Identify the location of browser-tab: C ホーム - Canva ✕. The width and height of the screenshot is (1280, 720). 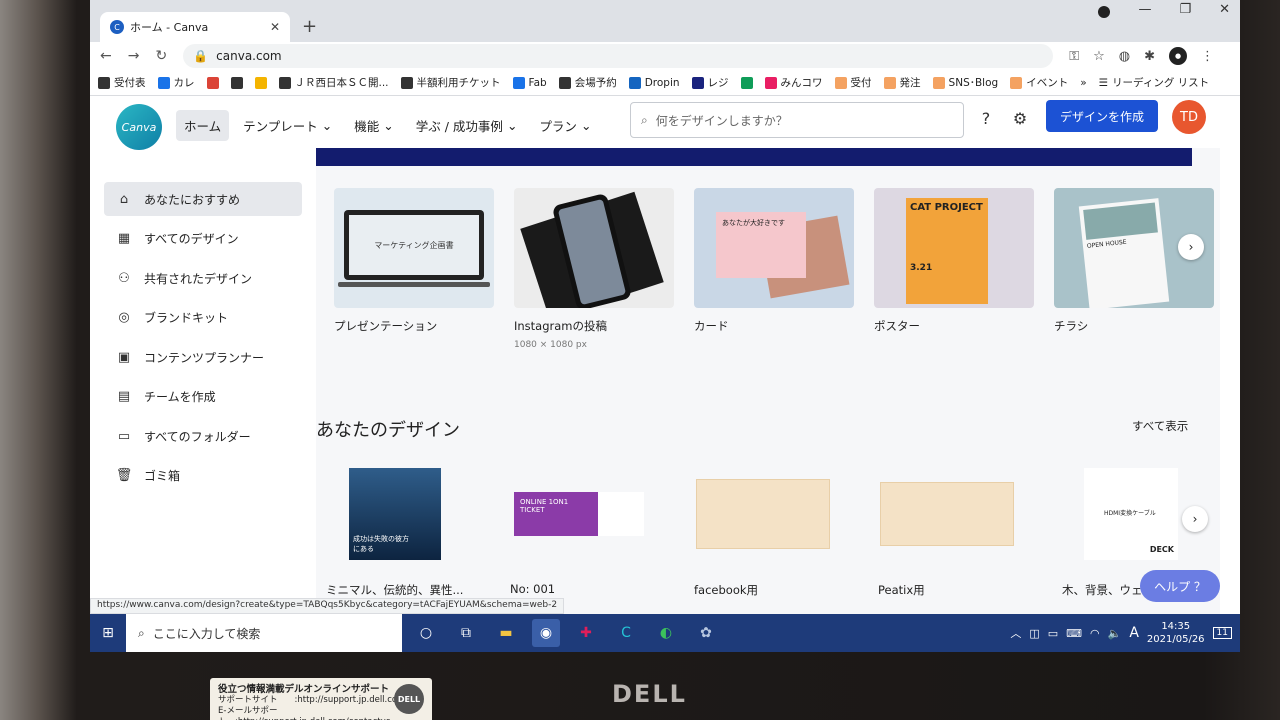
(195, 27).